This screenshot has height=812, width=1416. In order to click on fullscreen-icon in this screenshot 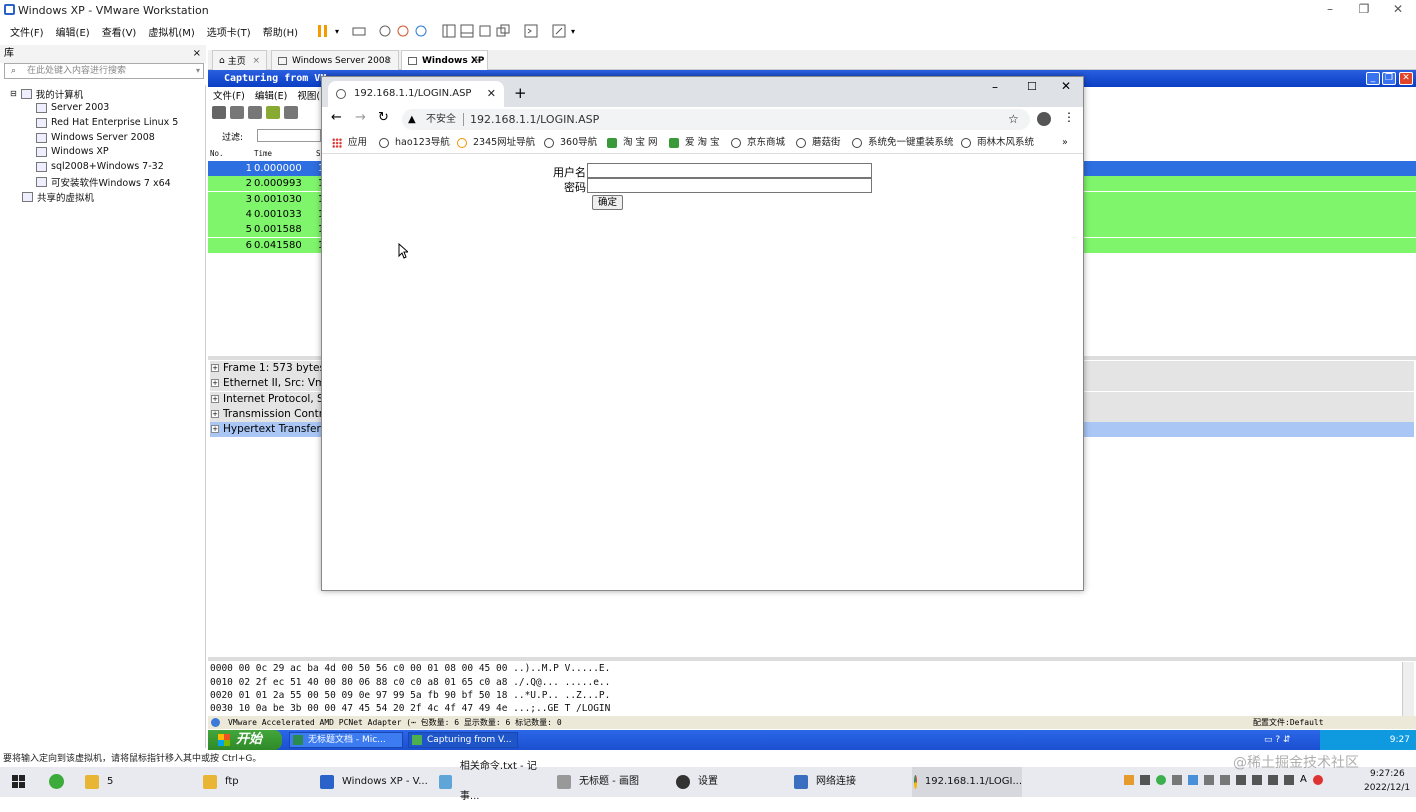, I will do `click(485, 31)`.